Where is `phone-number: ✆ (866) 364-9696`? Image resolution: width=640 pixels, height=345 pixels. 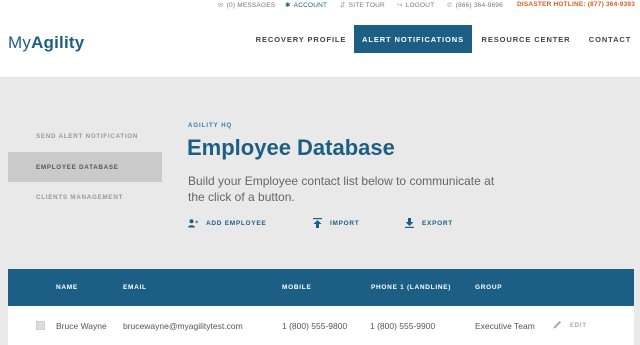 phone-number: ✆ (866) 364-9696 is located at coordinates (475, 5).